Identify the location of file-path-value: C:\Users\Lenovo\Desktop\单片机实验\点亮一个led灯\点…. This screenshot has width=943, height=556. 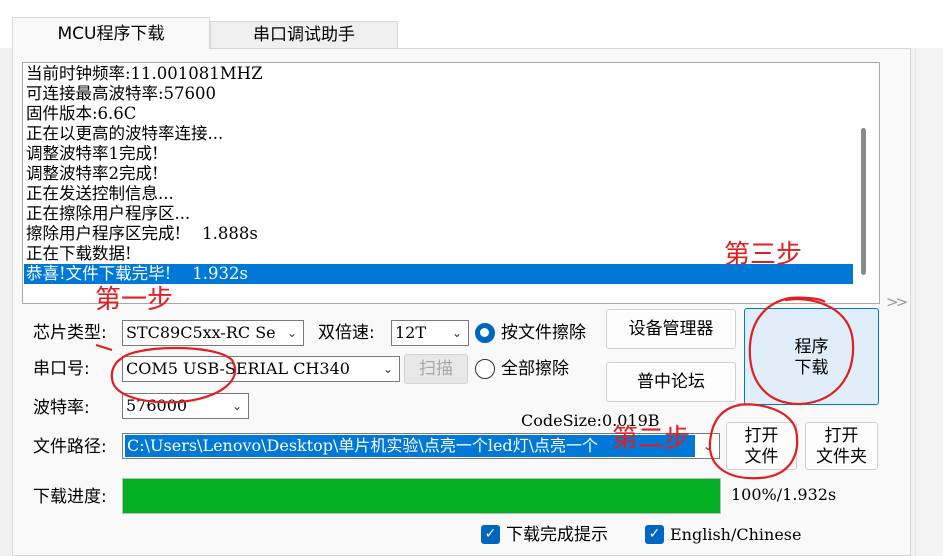
(410, 446).